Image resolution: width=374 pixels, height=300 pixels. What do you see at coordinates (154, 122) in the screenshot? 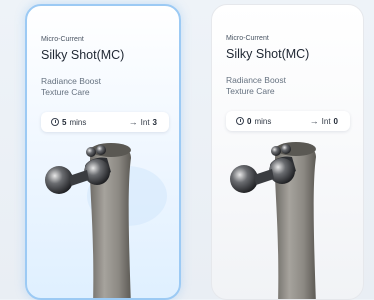
I see `intensity-value: 3` at bounding box center [154, 122].